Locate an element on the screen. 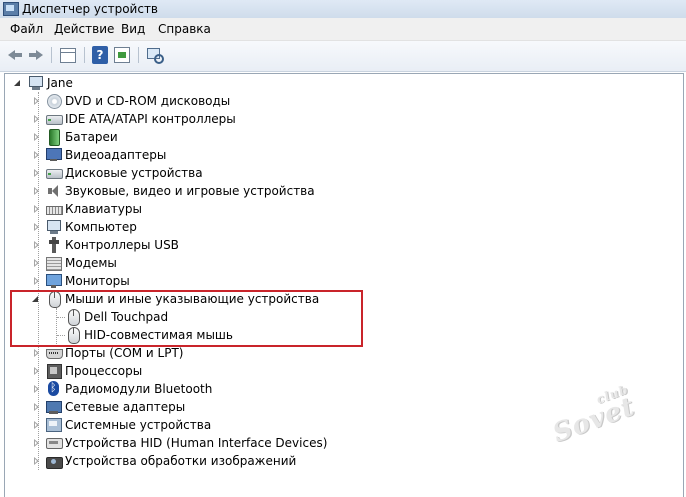  device-manager-icon is located at coordinates (11, 9).